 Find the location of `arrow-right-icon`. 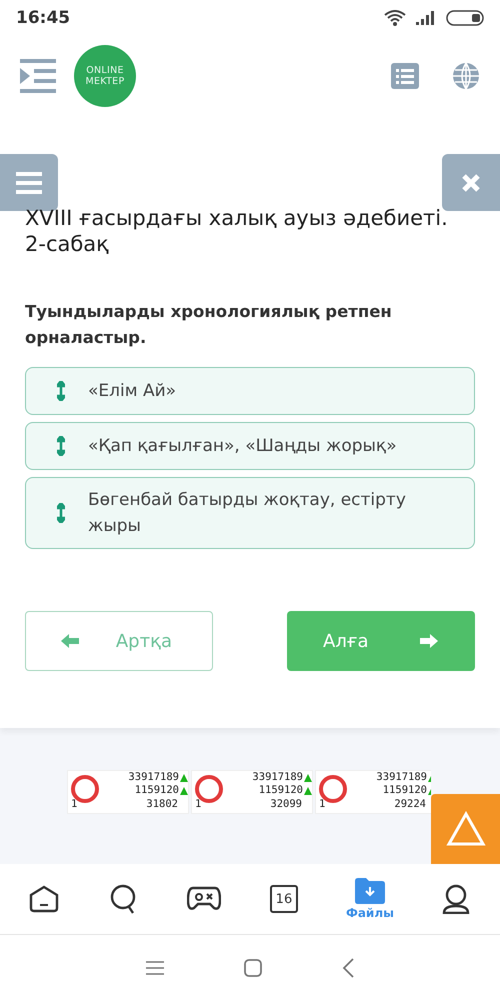

arrow-right-icon is located at coordinates (429, 641).